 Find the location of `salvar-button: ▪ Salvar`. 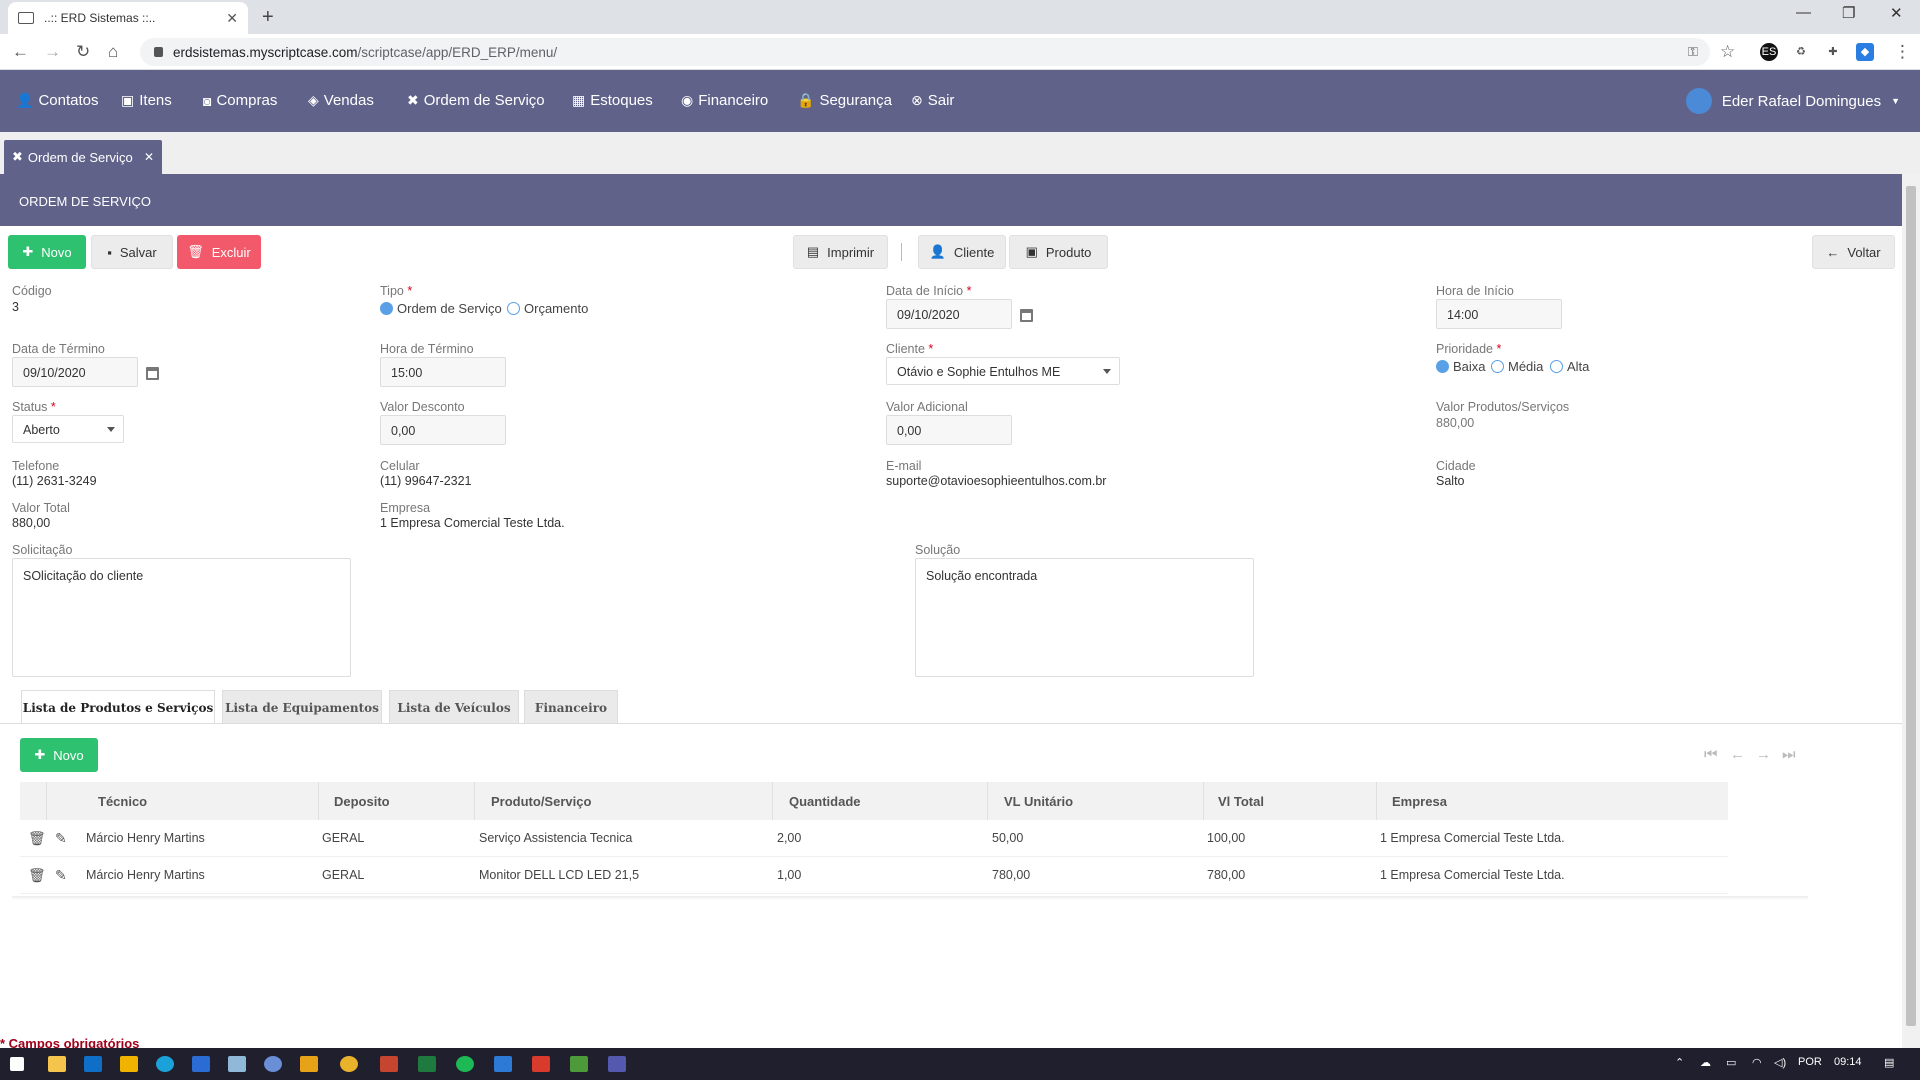

salvar-button: ▪ Salvar is located at coordinates (132, 252).